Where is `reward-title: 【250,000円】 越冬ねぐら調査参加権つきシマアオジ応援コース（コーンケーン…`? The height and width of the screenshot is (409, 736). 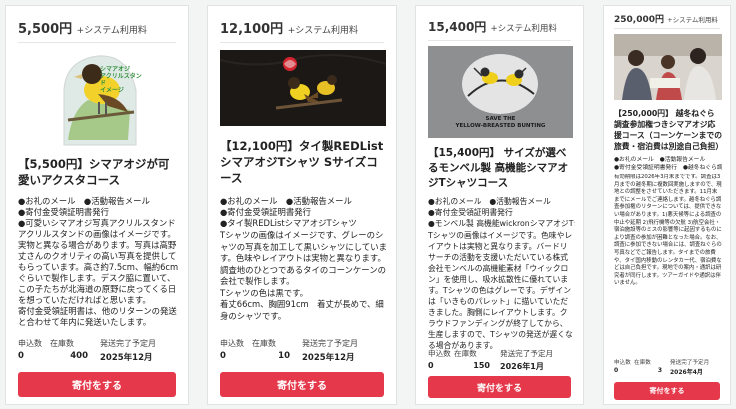 reward-title: 【250,000円】 越冬ねぐら調査参加権つきシマアオジ応援コース（コーンケーン… is located at coordinates (668, 130).